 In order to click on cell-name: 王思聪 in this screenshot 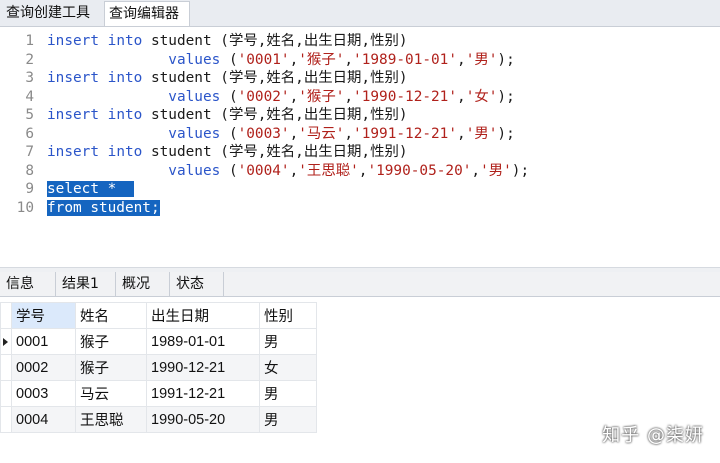, I will do `click(111, 419)`.